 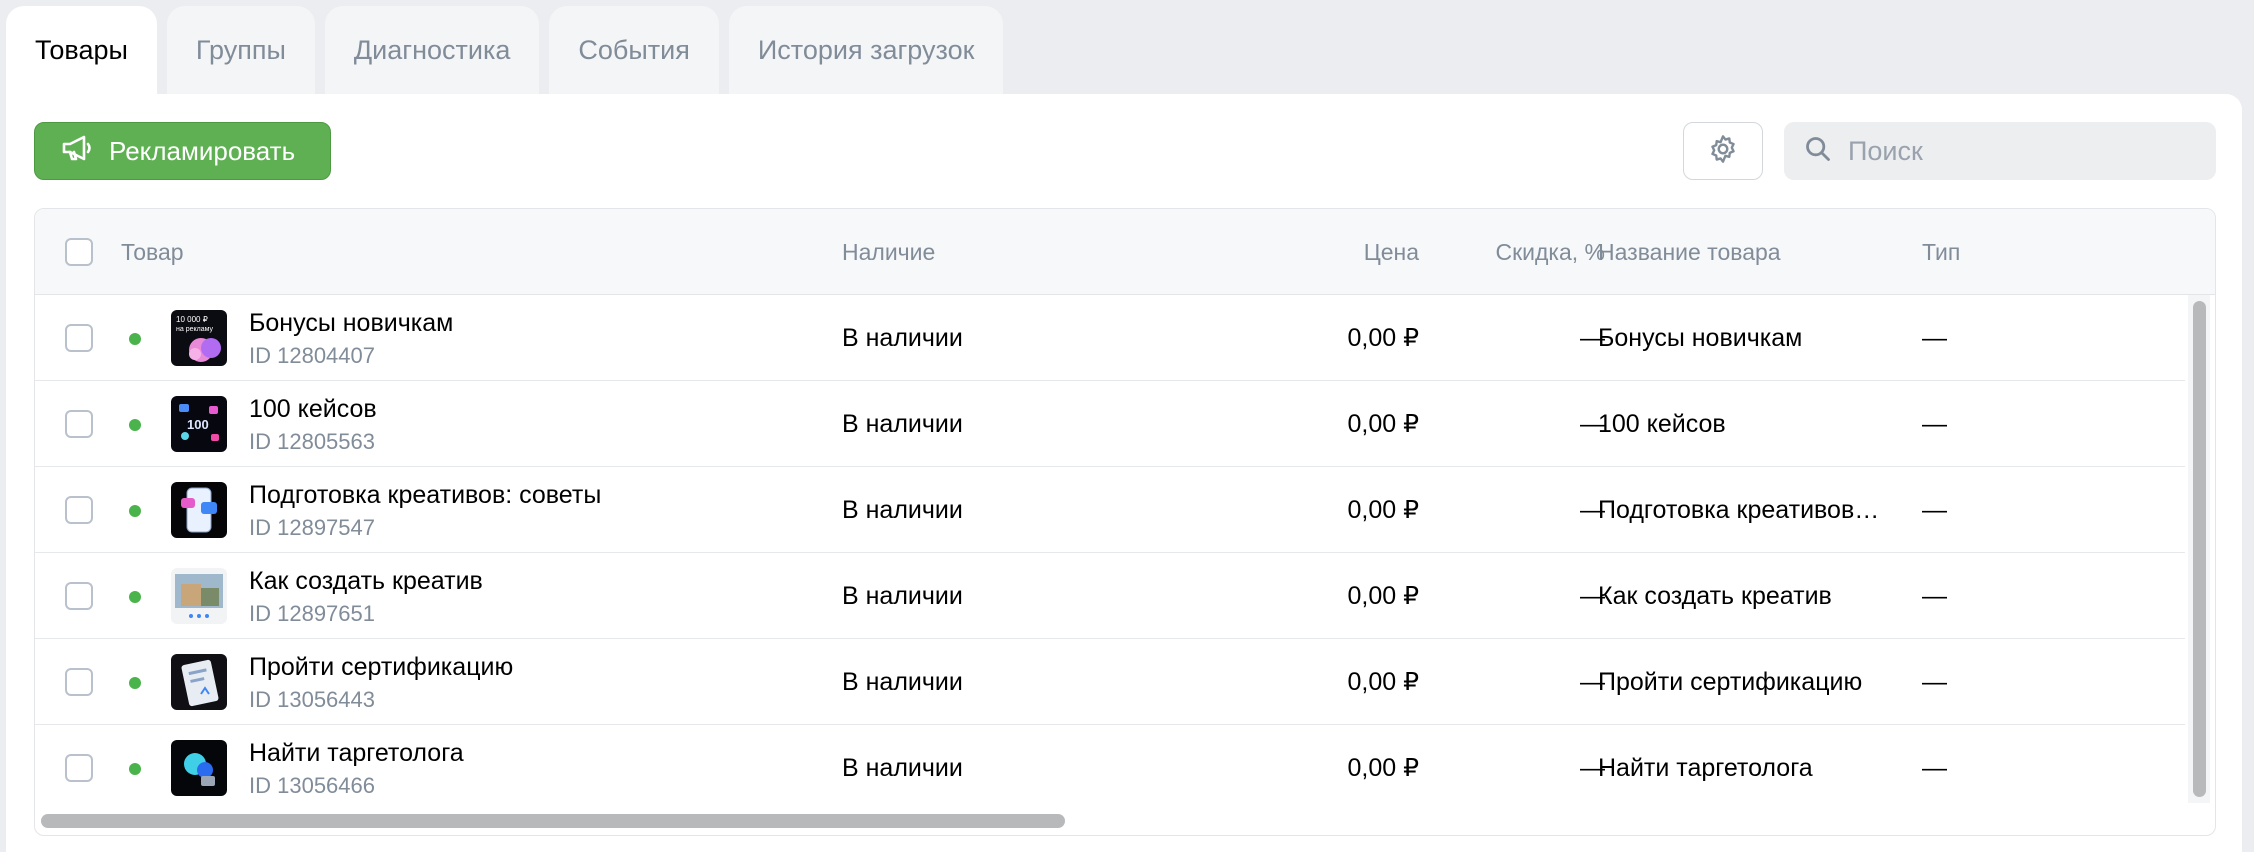 What do you see at coordinates (1730, 681) in the screenshot?
I see `product-name-cell: Пройти сертификацию` at bounding box center [1730, 681].